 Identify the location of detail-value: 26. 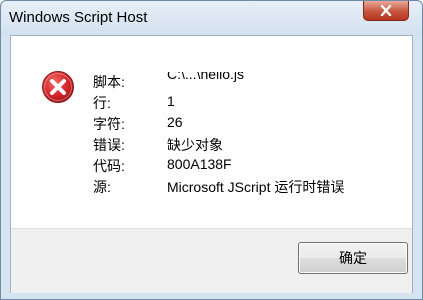
(175, 122).